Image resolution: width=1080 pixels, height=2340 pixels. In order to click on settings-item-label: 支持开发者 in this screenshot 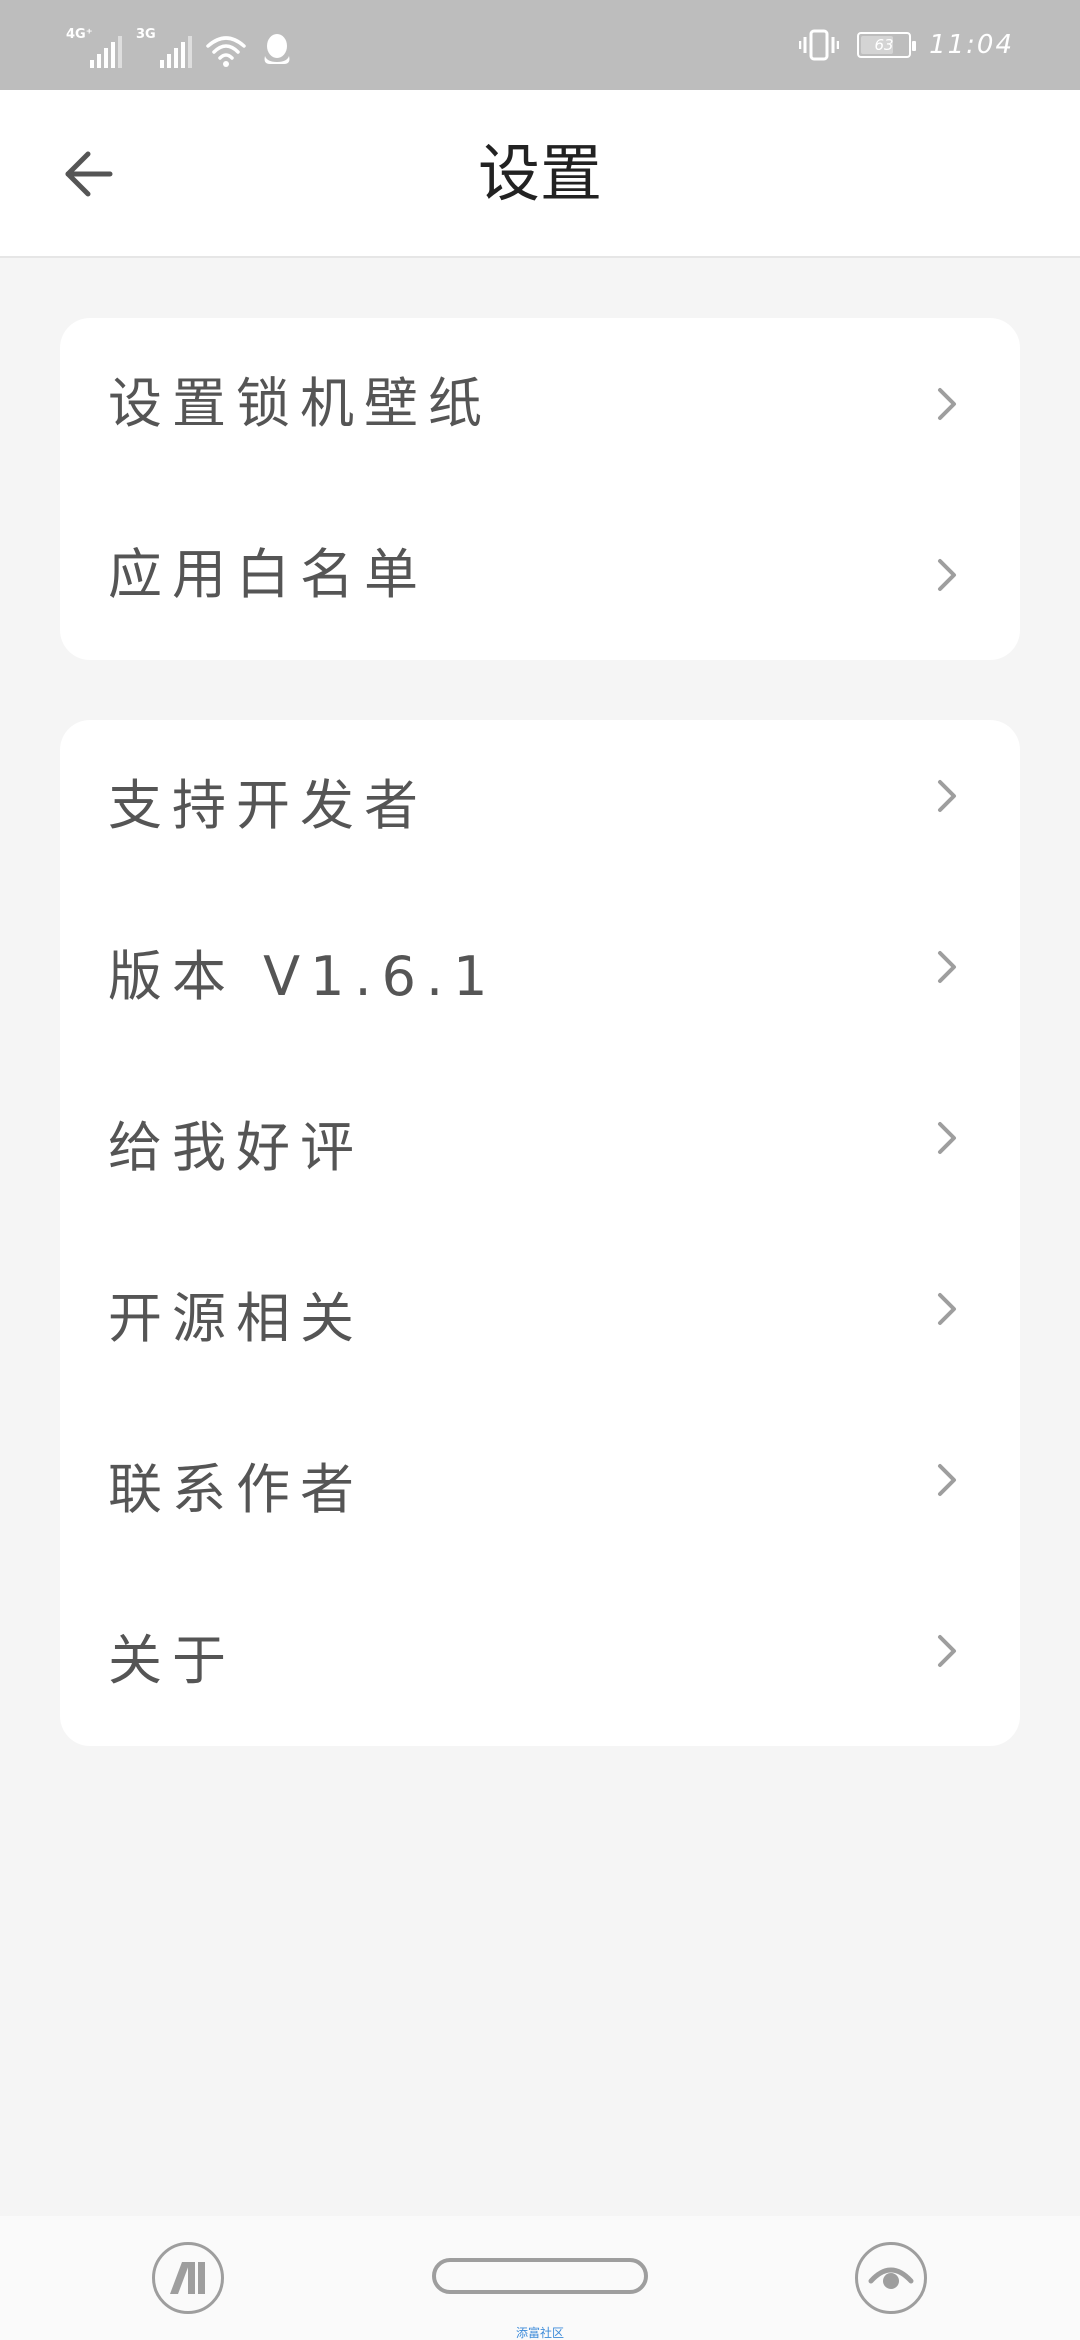, I will do `click(268, 805)`.